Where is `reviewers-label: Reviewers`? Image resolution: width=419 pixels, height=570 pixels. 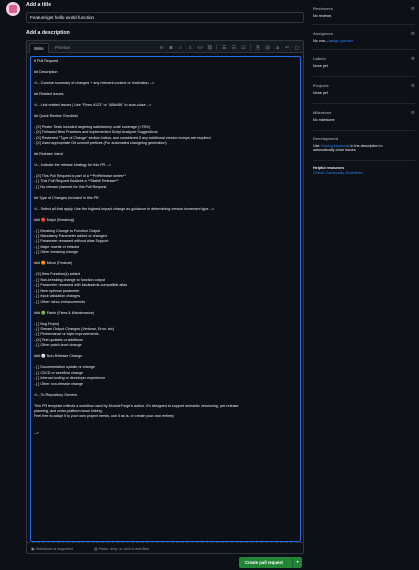
reviewers-label: Reviewers is located at coordinates (364, 9).